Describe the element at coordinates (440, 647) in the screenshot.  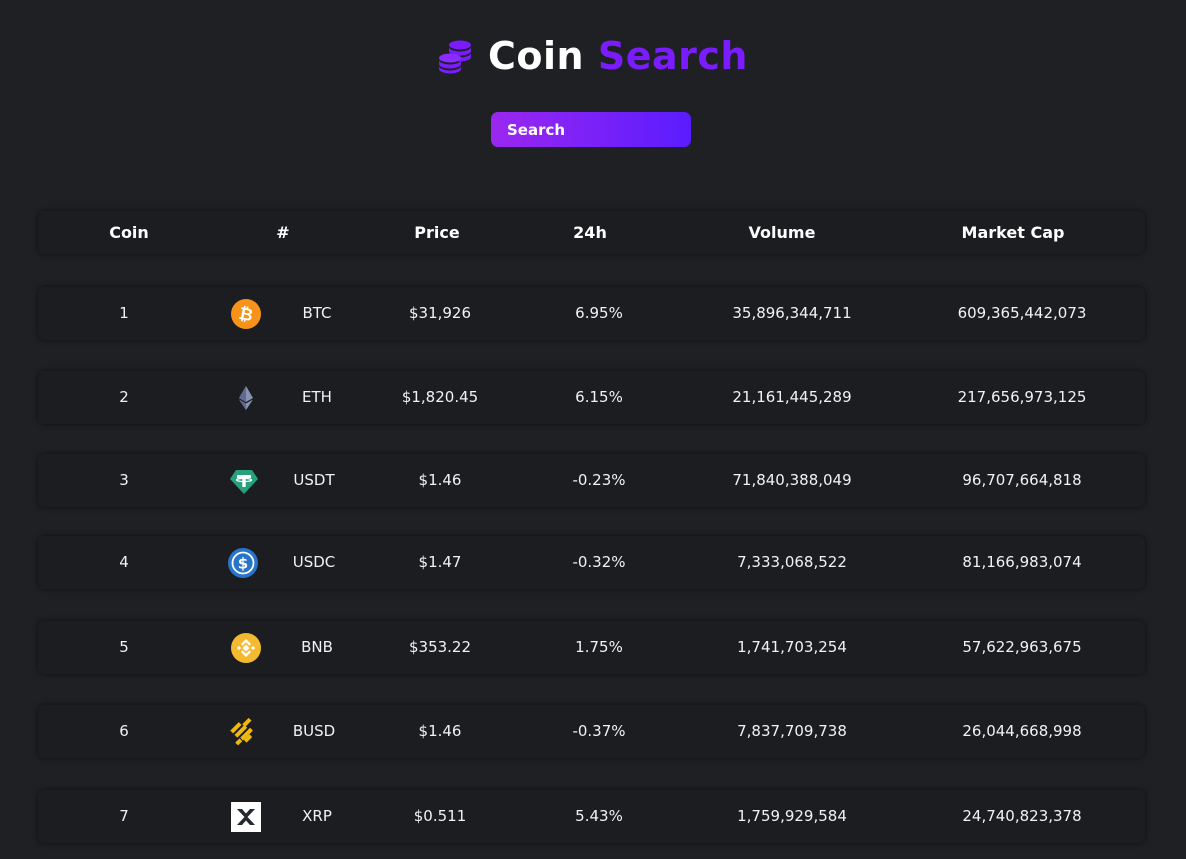
I see `row-price: $353.22` at that location.